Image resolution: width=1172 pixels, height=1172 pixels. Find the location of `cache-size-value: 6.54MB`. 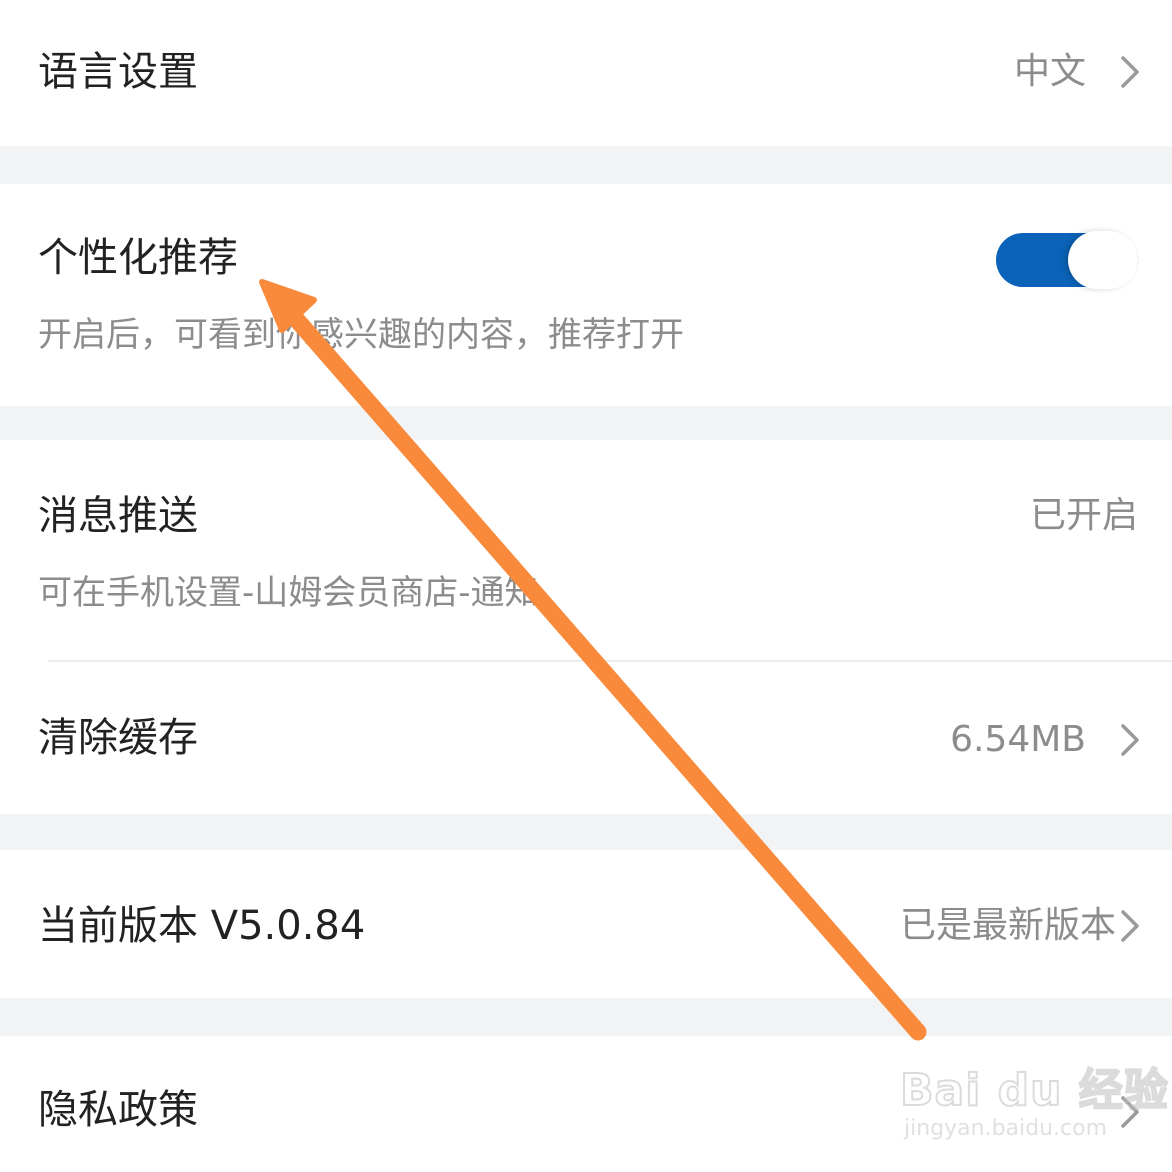

cache-size-value: 6.54MB is located at coordinates (1018, 739).